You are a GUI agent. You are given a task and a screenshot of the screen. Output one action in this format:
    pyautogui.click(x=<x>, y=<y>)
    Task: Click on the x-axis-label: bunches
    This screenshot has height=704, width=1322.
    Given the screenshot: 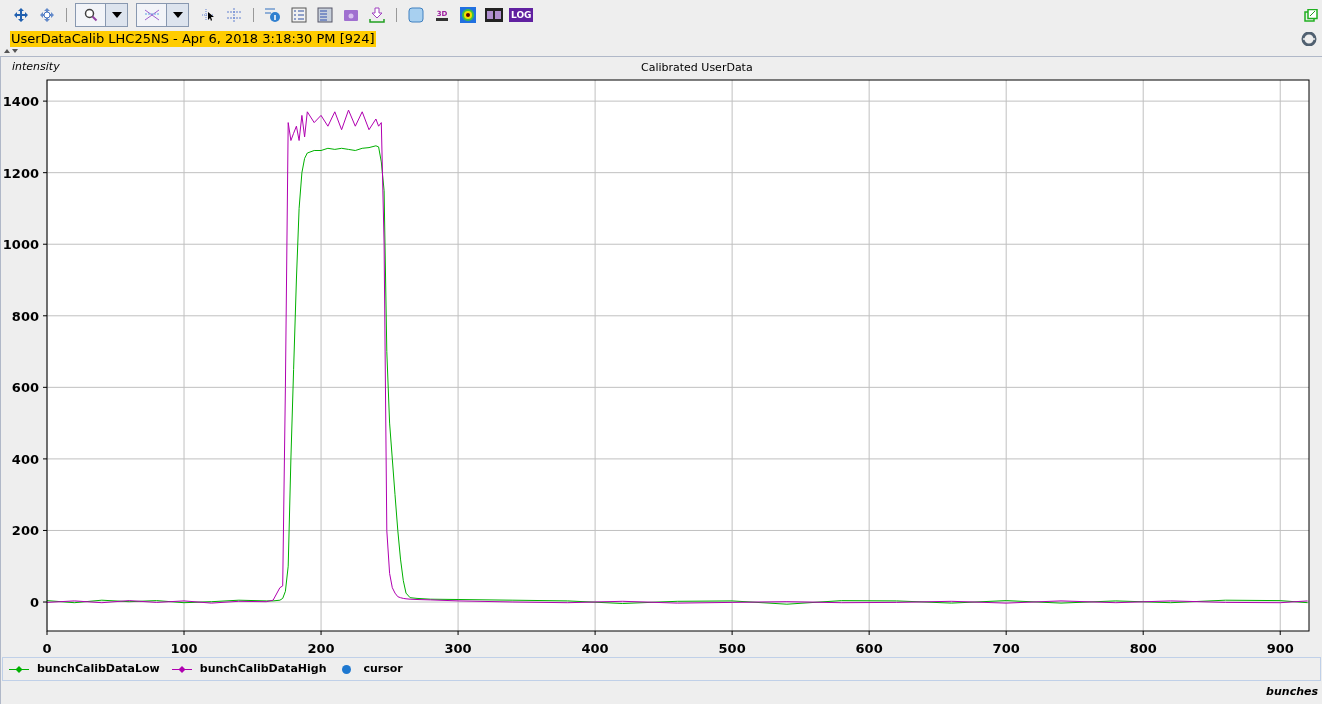 What is the action you would take?
    pyautogui.click(x=1292, y=692)
    